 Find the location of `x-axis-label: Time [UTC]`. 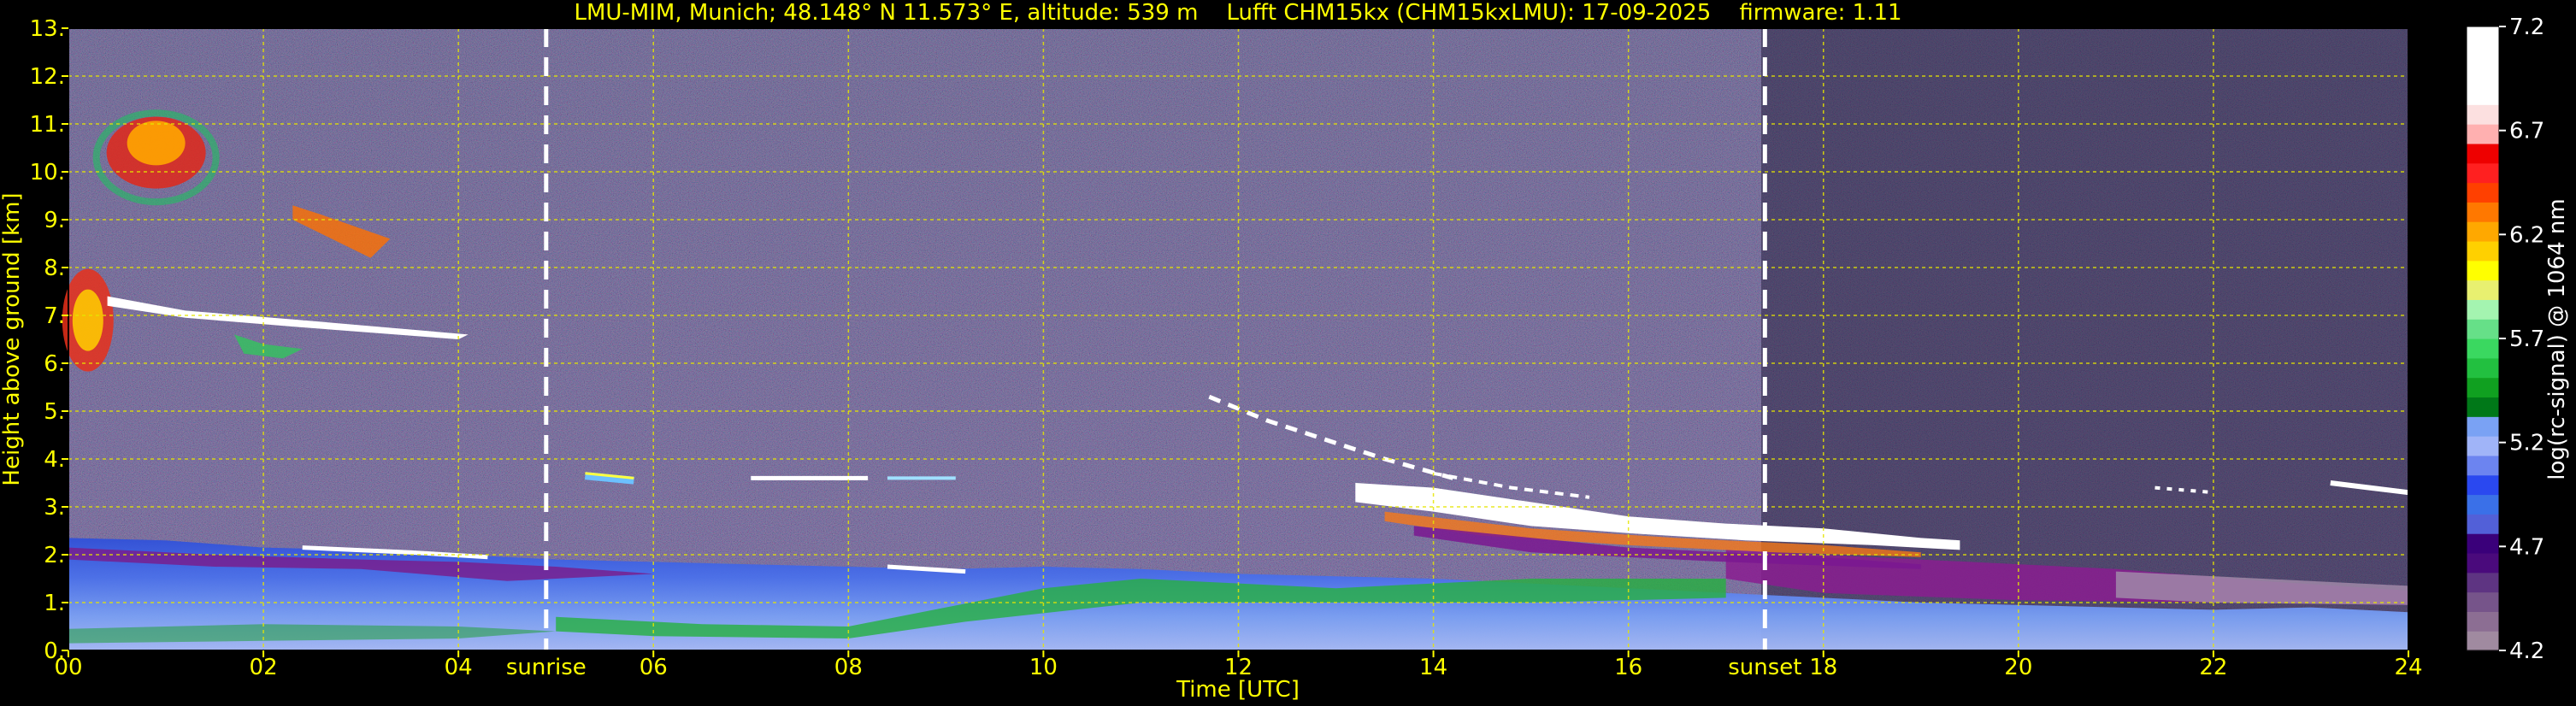

x-axis-label: Time [UTC] is located at coordinates (1238, 690).